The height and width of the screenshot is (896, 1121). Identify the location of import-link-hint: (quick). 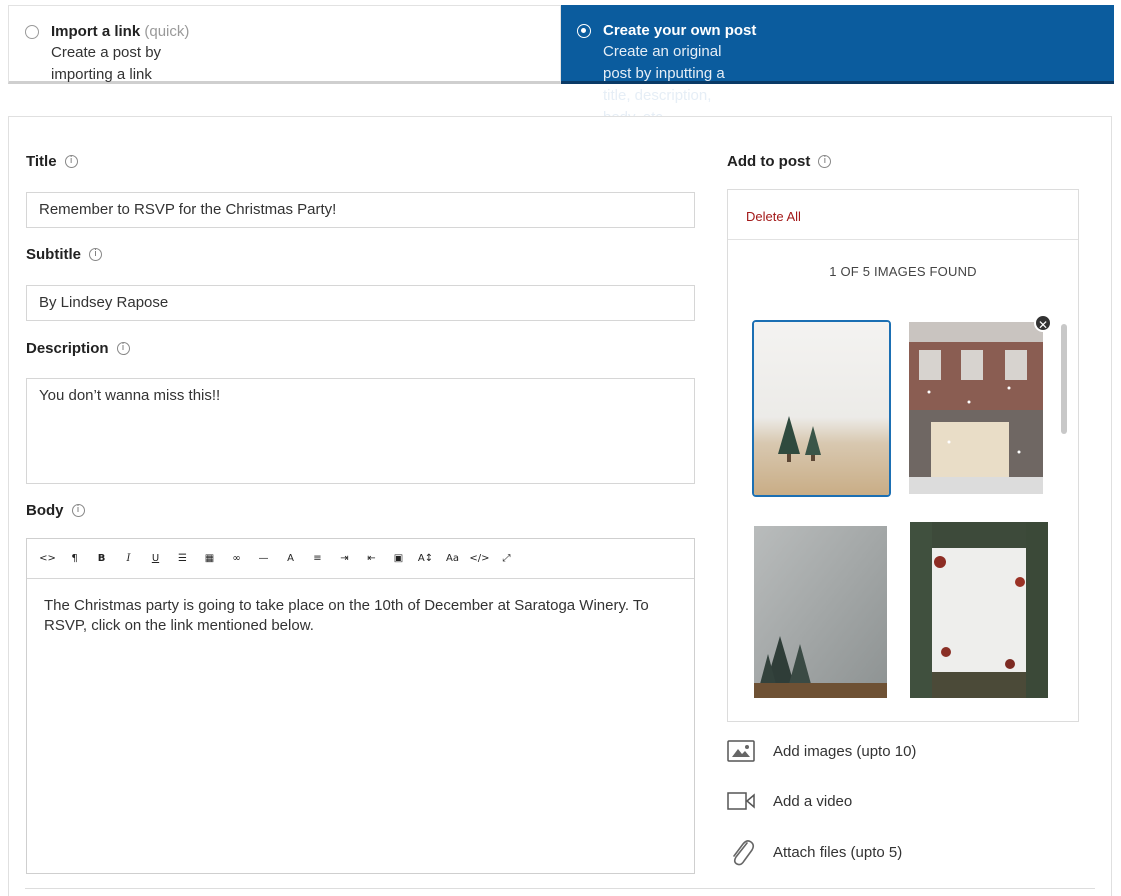
(167, 31).